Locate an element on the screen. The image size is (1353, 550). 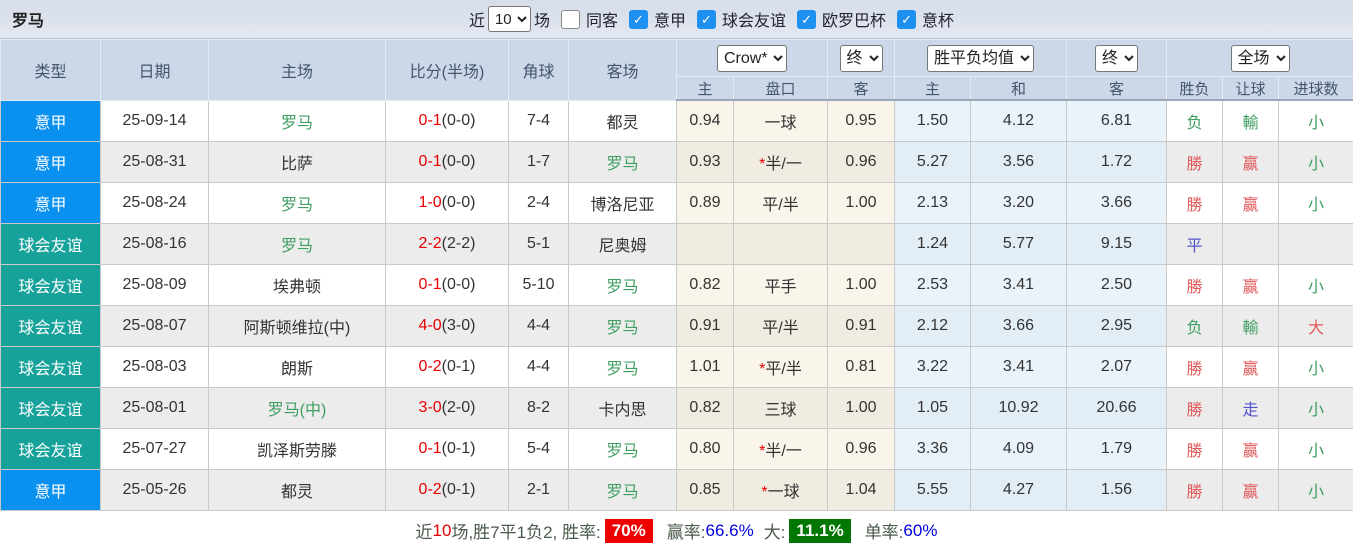
handicap-line: 一球 is located at coordinates (784, 492).